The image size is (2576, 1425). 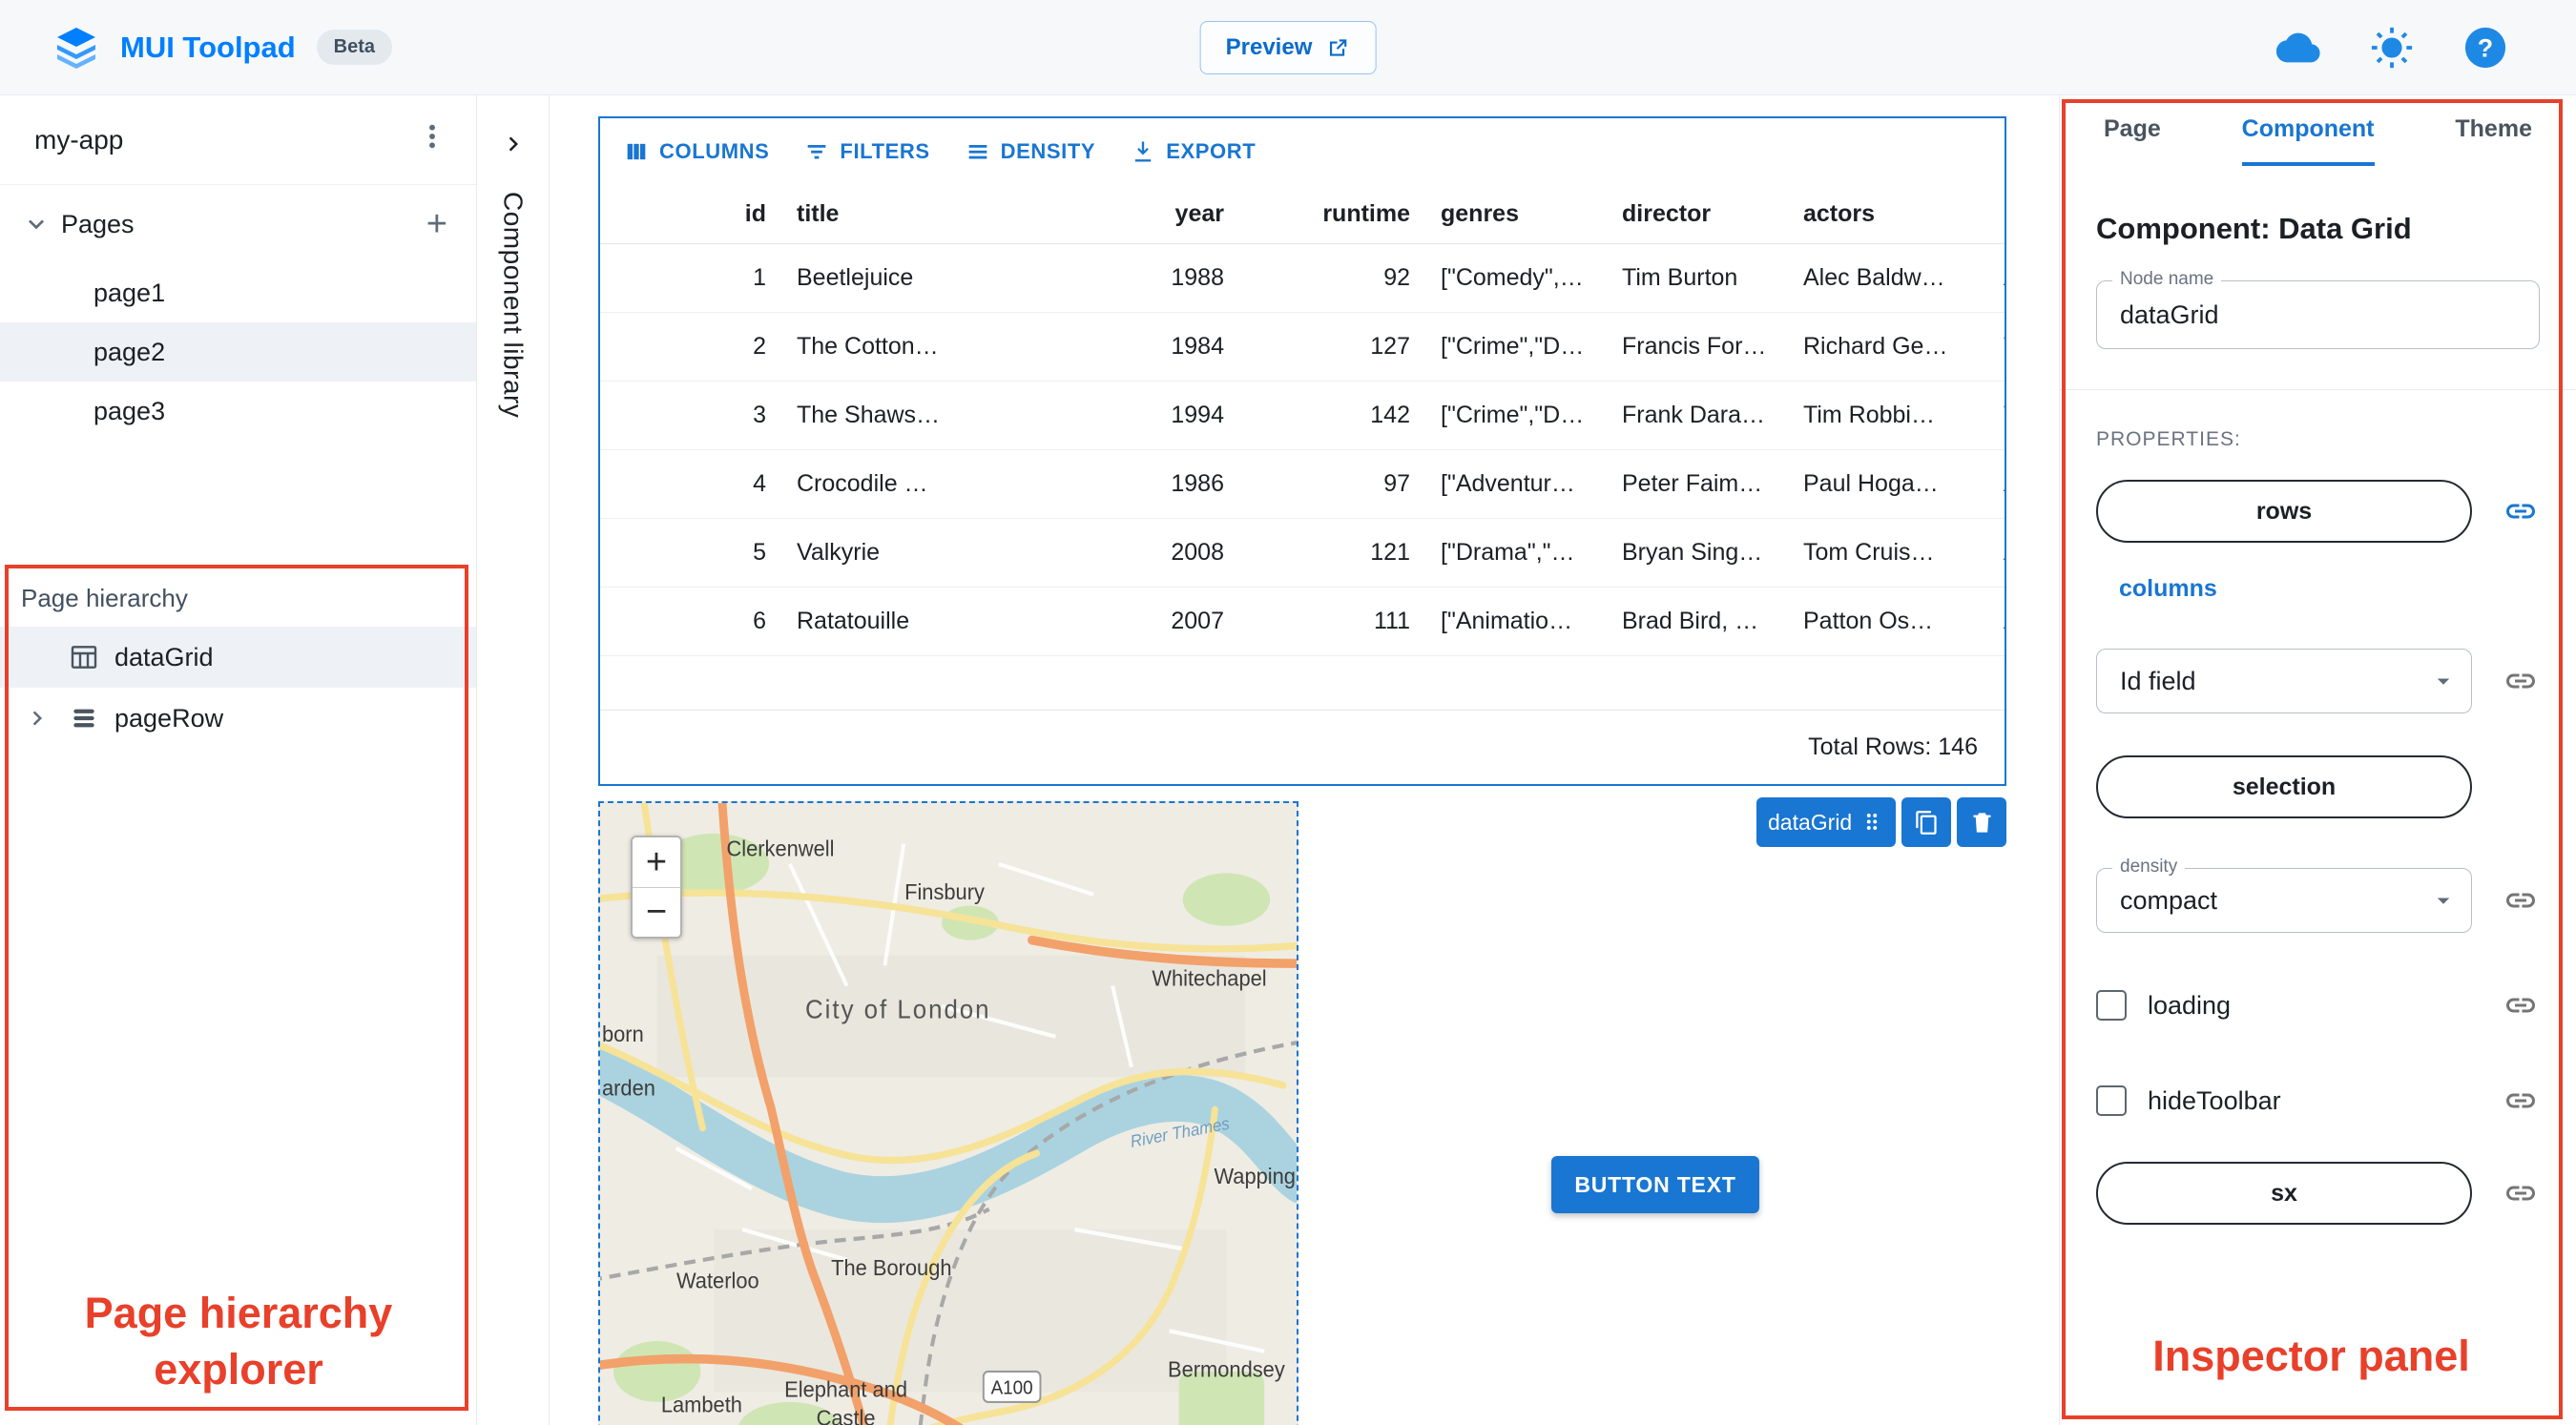 What do you see at coordinates (759, 621) in the screenshot?
I see `cell-id: 6` at bounding box center [759, 621].